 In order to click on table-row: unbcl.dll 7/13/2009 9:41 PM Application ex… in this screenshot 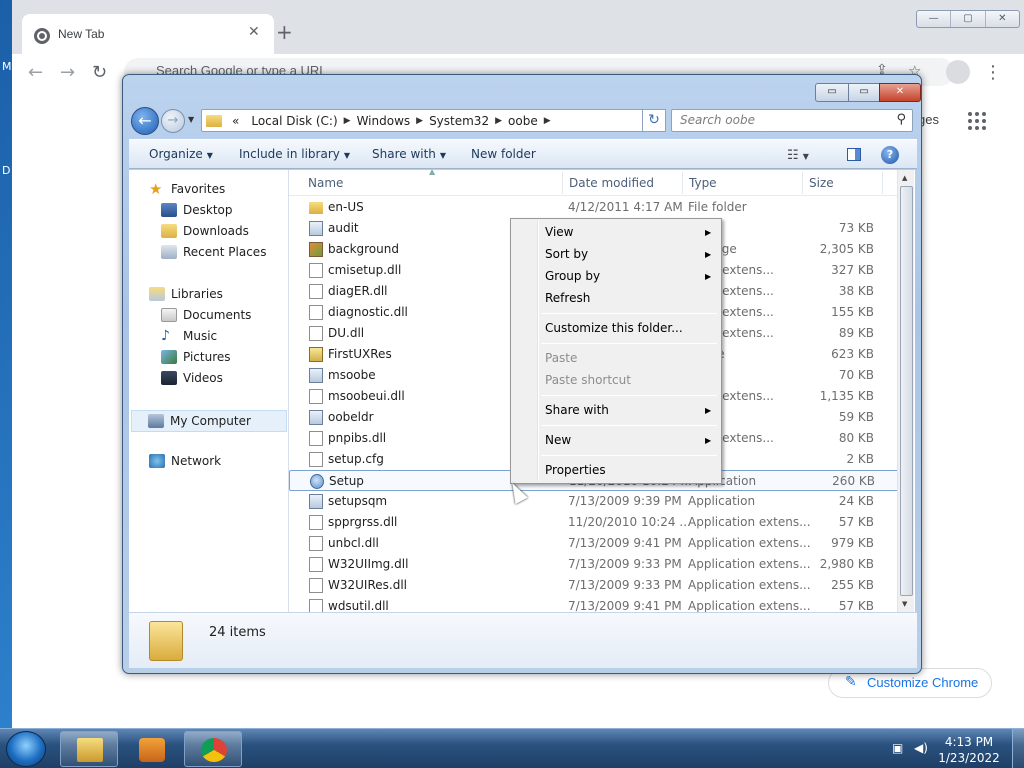, I will do `click(594, 543)`.